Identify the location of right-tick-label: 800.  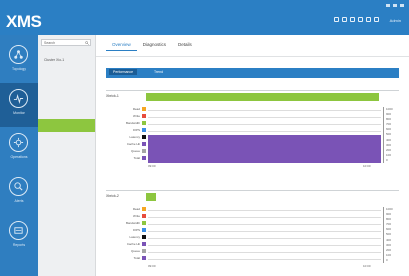
(389, 119).